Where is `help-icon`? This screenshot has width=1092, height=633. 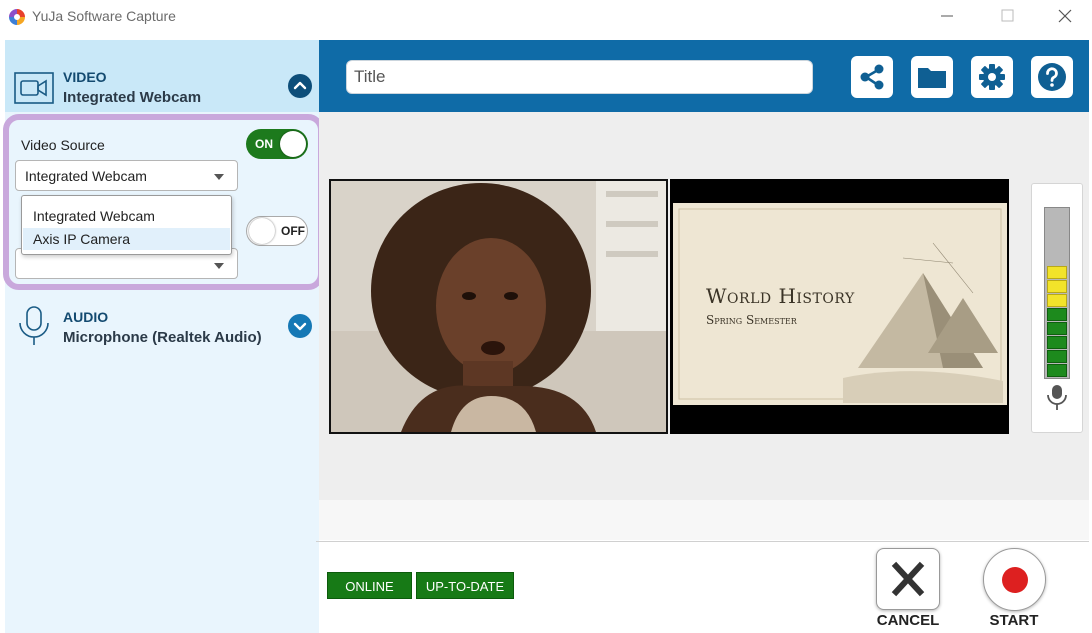 help-icon is located at coordinates (1052, 77).